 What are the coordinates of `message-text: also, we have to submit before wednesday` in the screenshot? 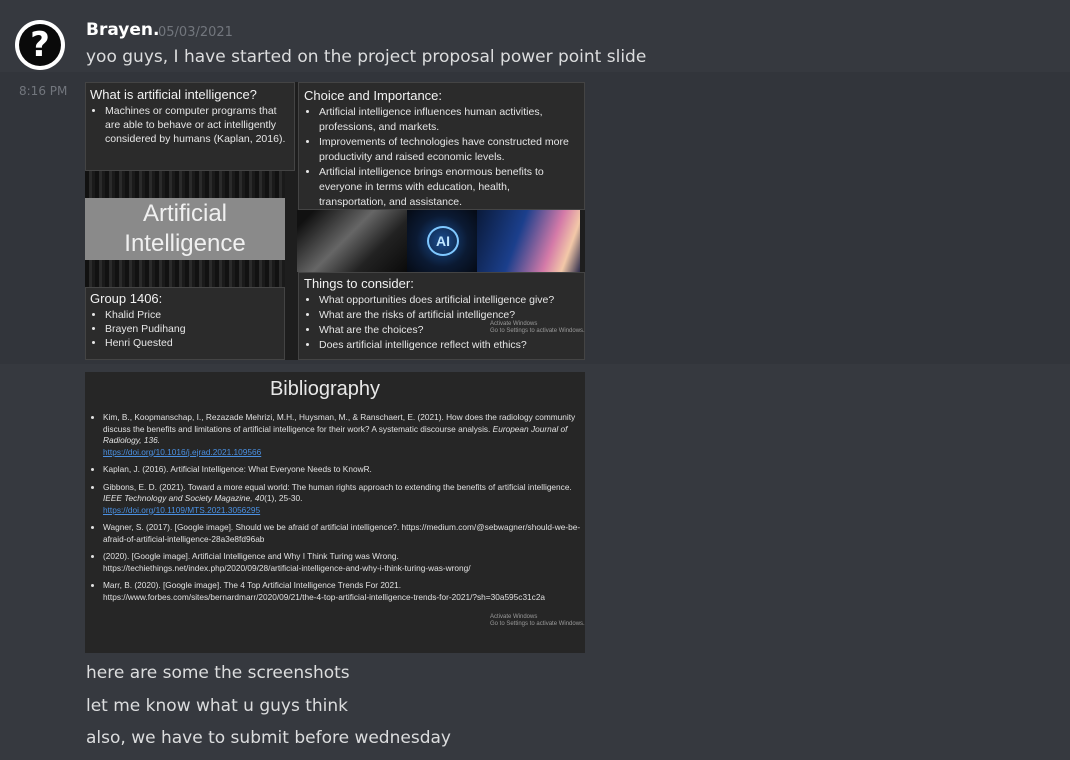 It's located at (268, 738).